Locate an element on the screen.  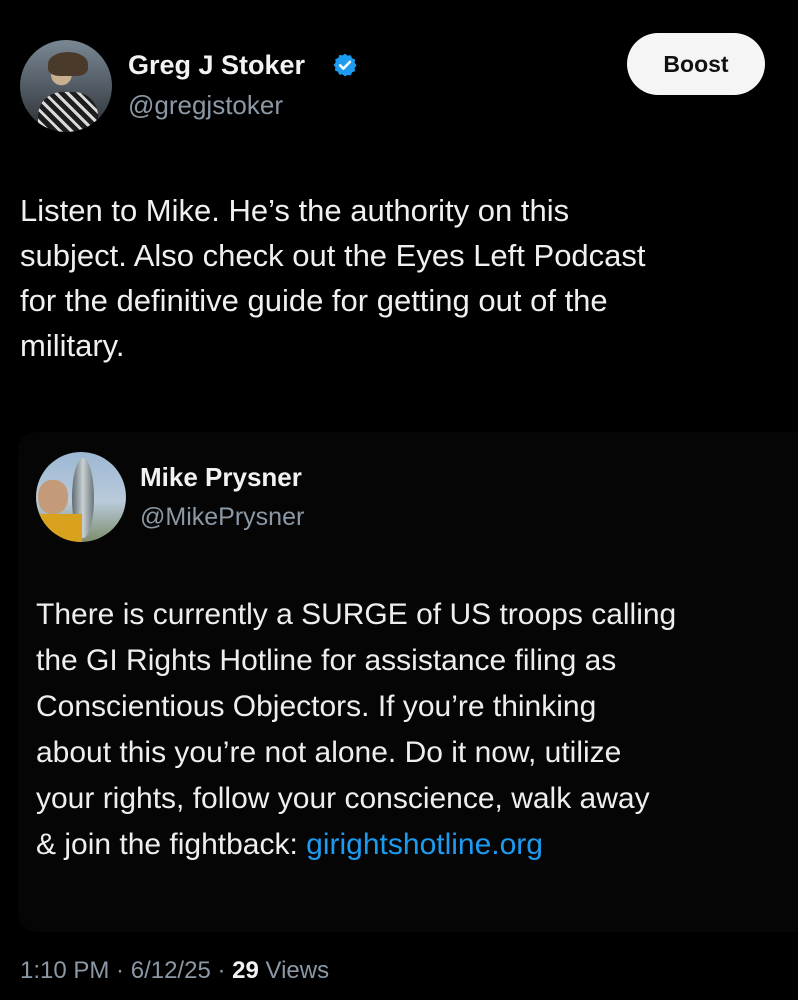
avatar-jacket is located at coordinates (59, 528).